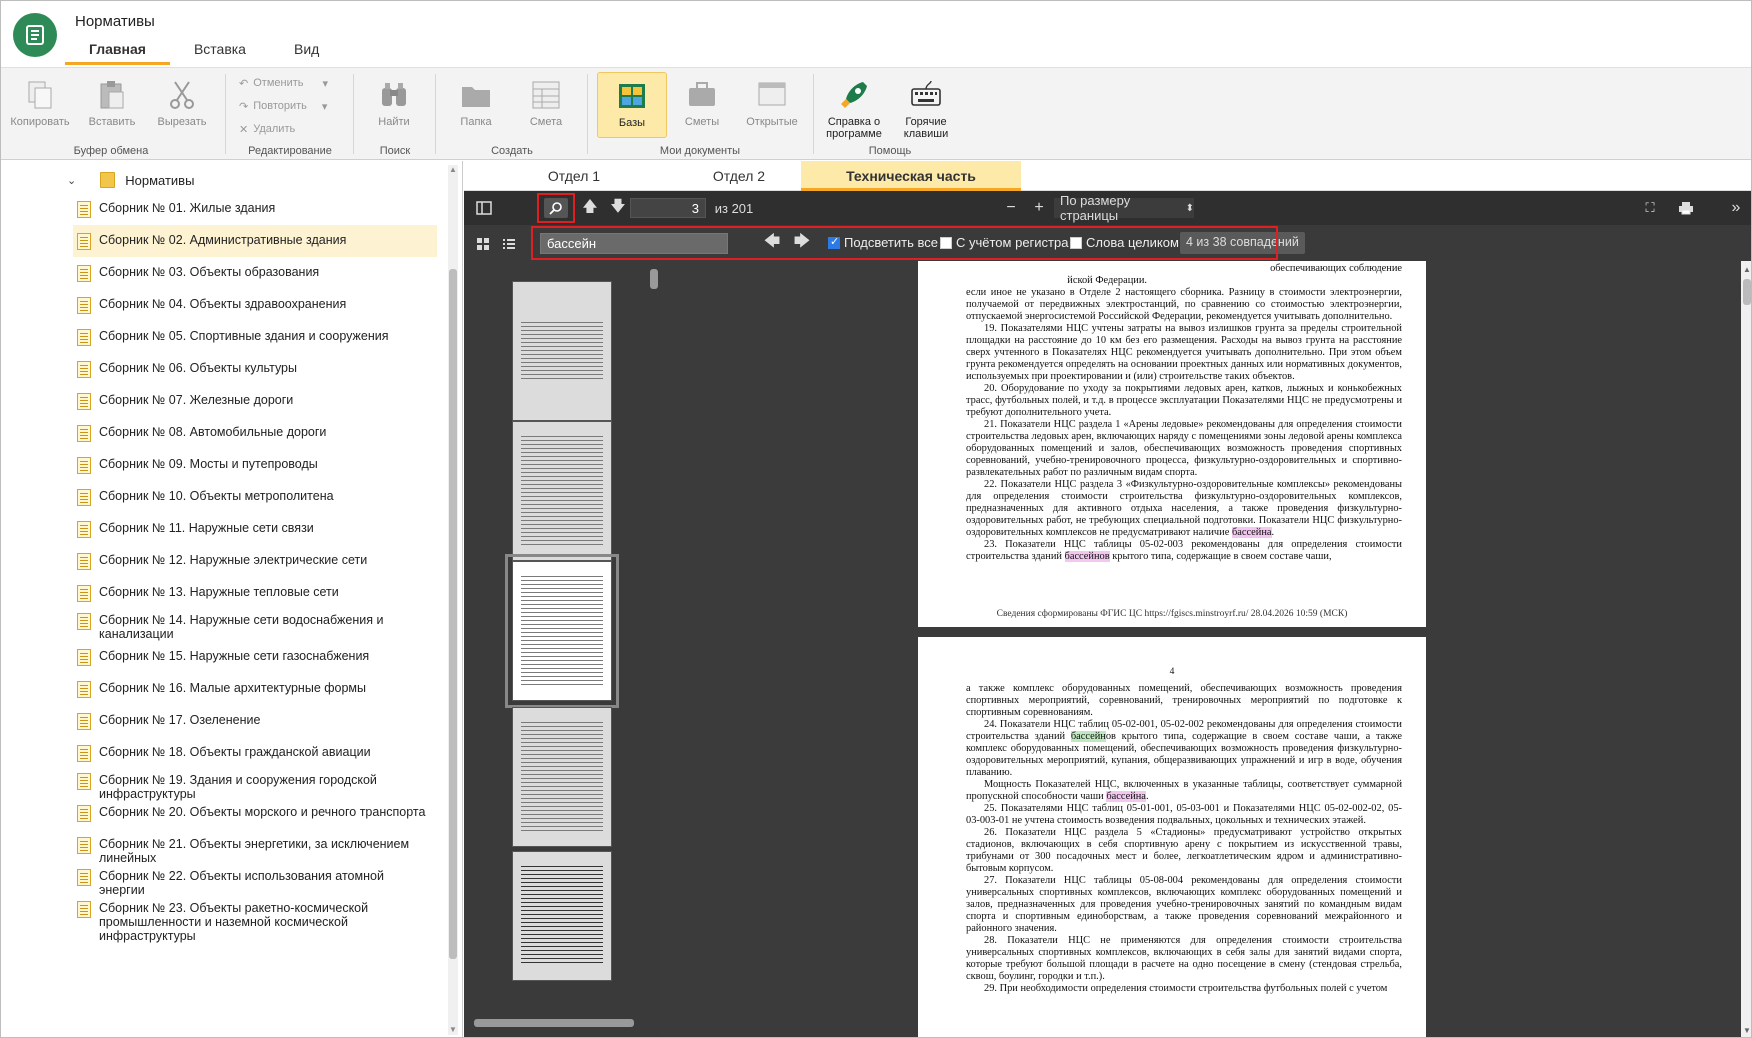 Image resolution: width=1752 pixels, height=1038 pixels. What do you see at coordinates (283, 106) in the screenshot?
I see `redo-button: ↷ Повторить ▾` at bounding box center [283, 106].